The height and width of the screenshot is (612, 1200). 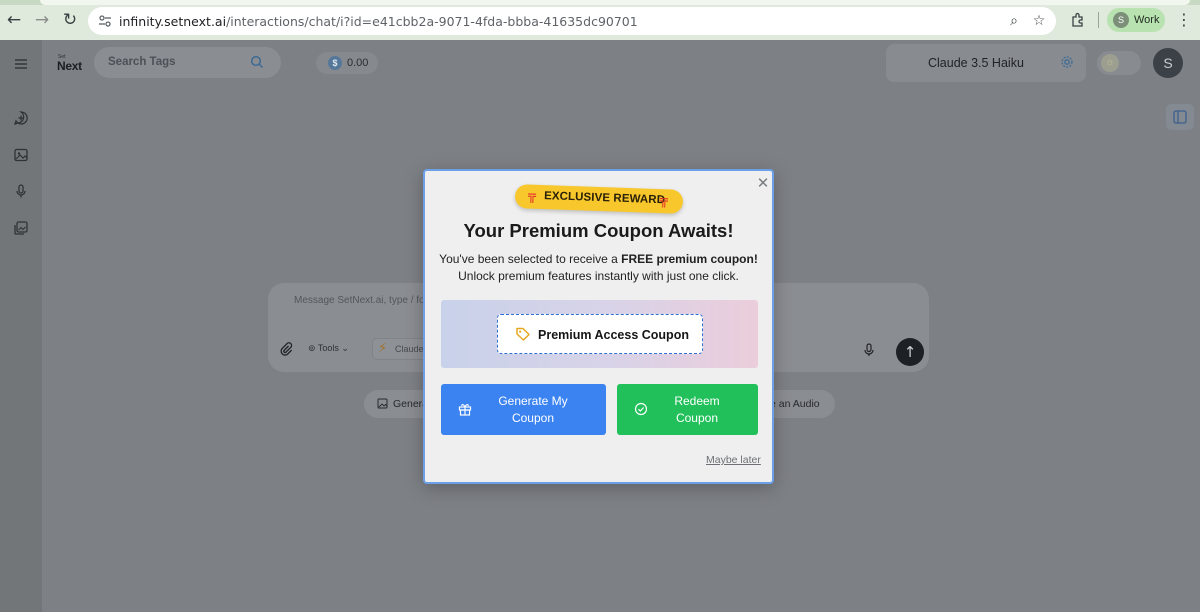 I want to click on hamburger-menu-icon, so click(x=21, y=64).